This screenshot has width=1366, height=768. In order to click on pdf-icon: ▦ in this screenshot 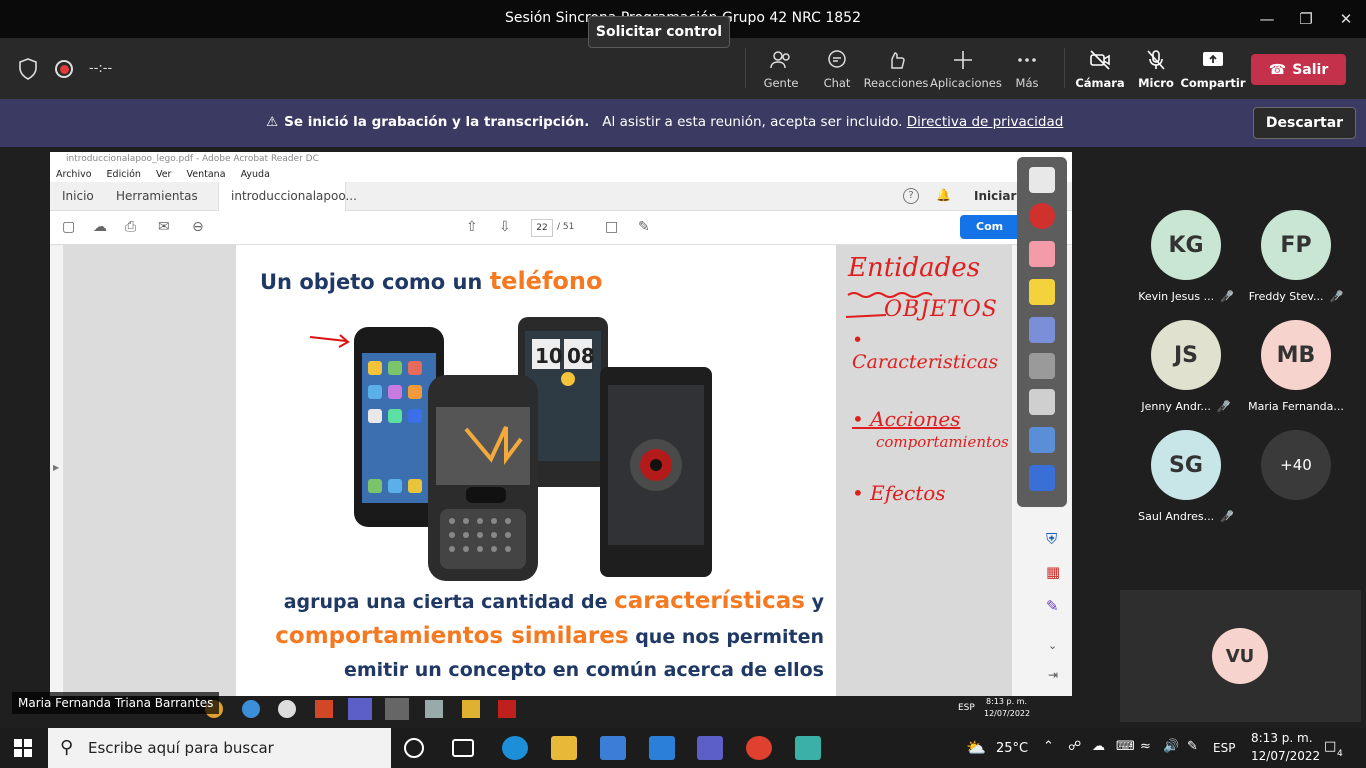, I will do `click(1053, 572)`.